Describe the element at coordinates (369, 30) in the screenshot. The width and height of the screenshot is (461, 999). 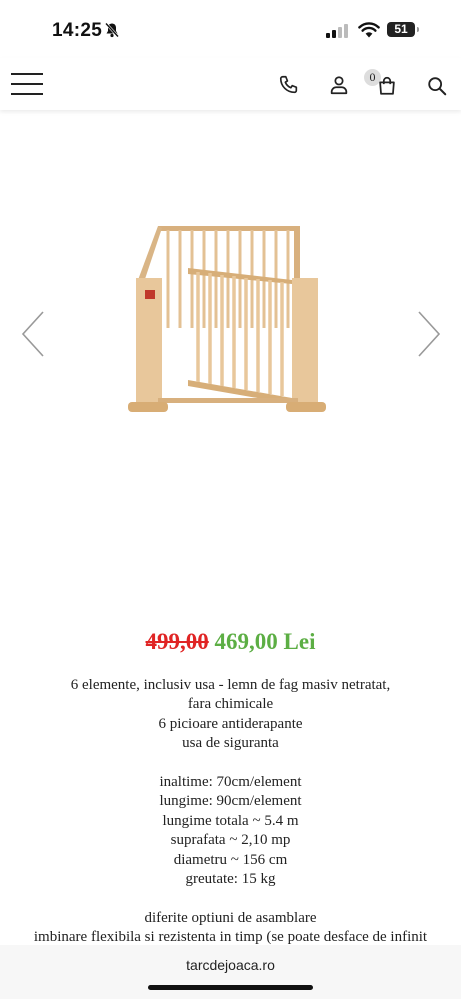
I see `wifi-icon` at that location.